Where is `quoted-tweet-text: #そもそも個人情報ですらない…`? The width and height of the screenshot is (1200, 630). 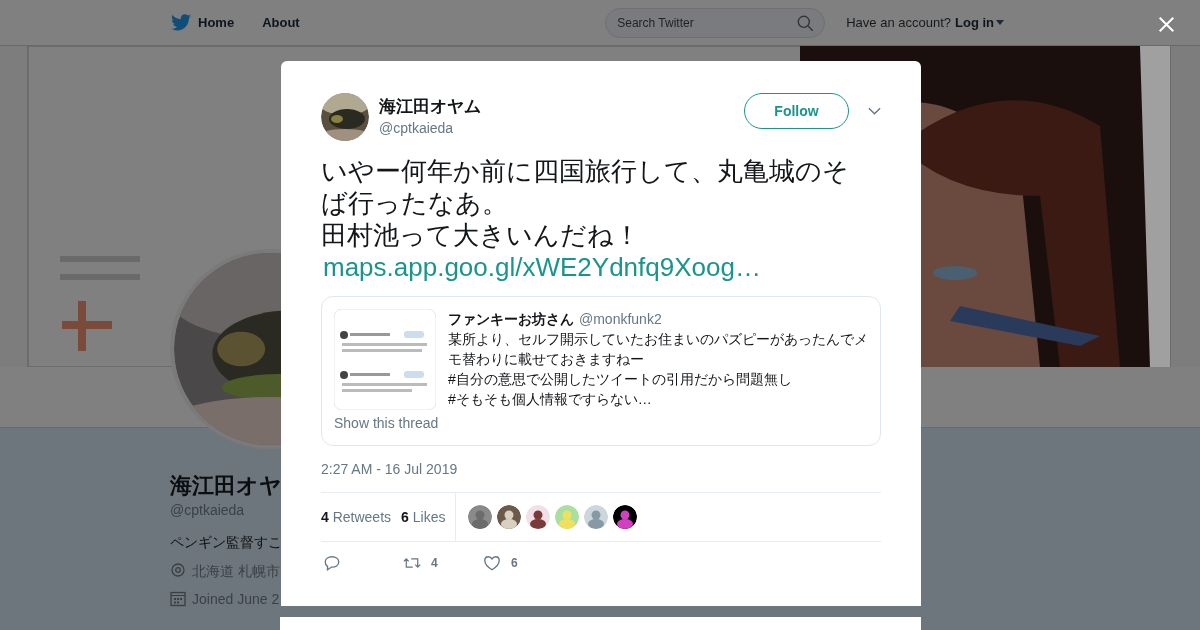 quoted-tweet-text: #そもそも個人情報ですらない… is located at coordinates (550, 399).